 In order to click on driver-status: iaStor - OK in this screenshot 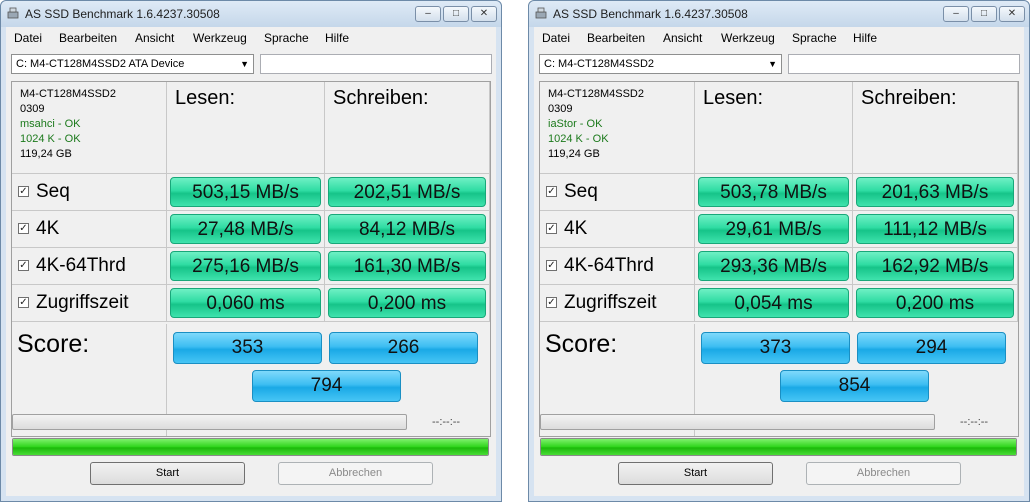, I will do `click(575, 124)`.